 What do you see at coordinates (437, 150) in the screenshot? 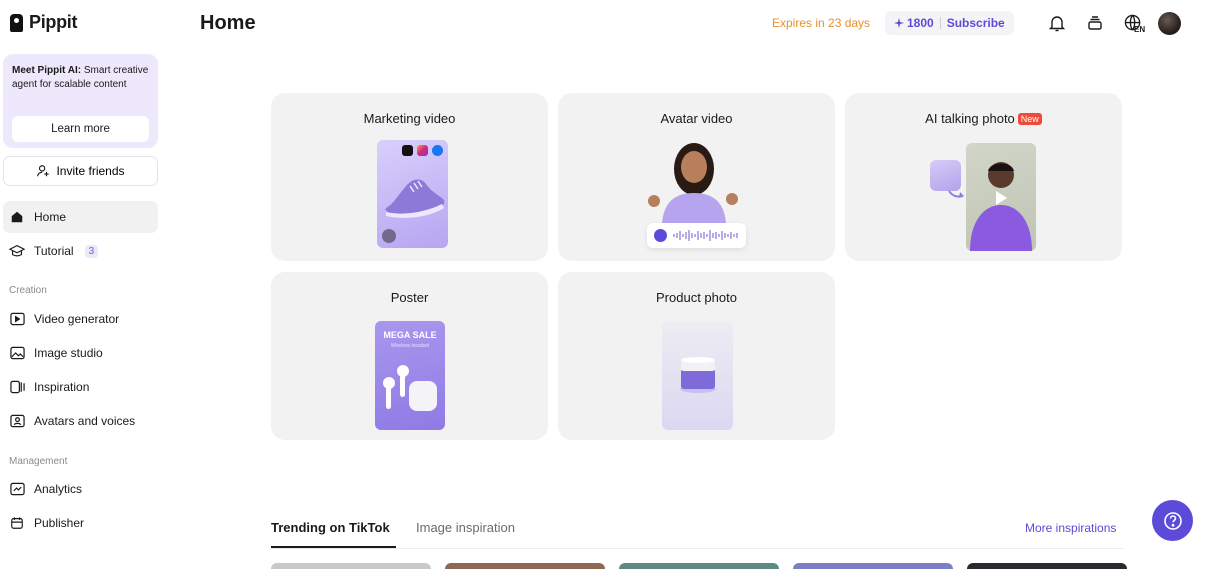
I see `facebook-icon` at bounding box center [437, 150].